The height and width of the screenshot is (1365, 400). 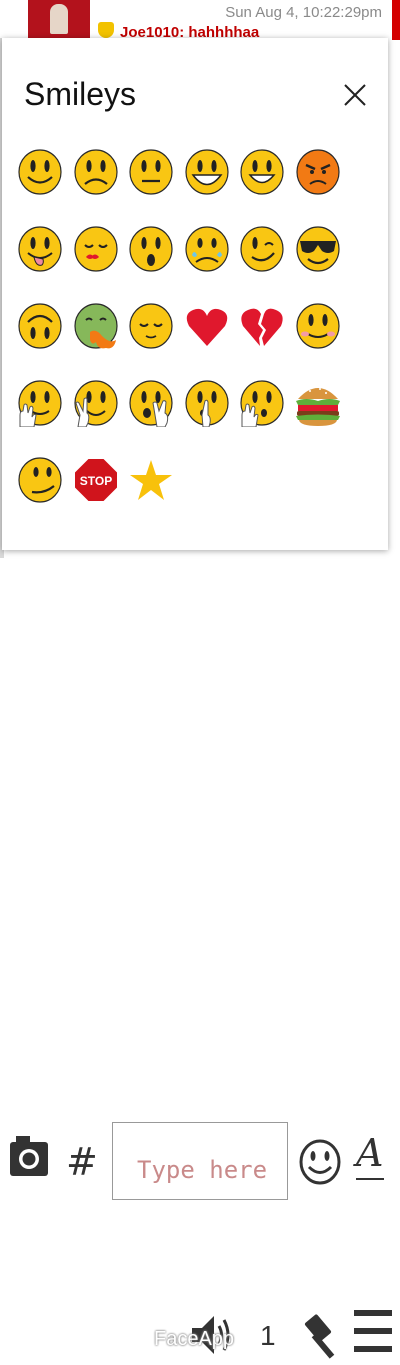 I want to click on tongue-out-icon, so click(x=40, y=249).